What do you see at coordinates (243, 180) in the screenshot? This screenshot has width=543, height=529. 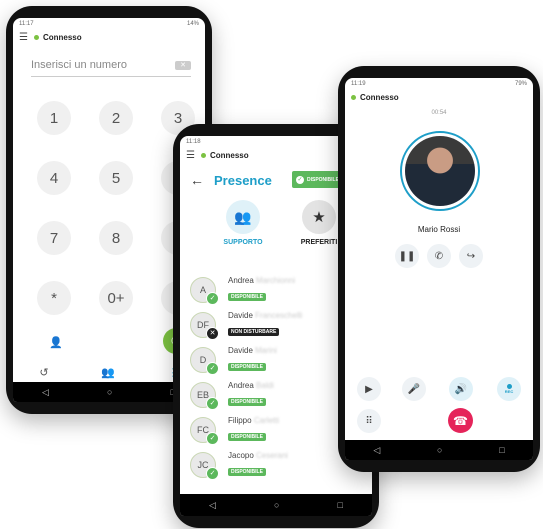 I see `presence-title: Presence` at bounding box center [243, 180].